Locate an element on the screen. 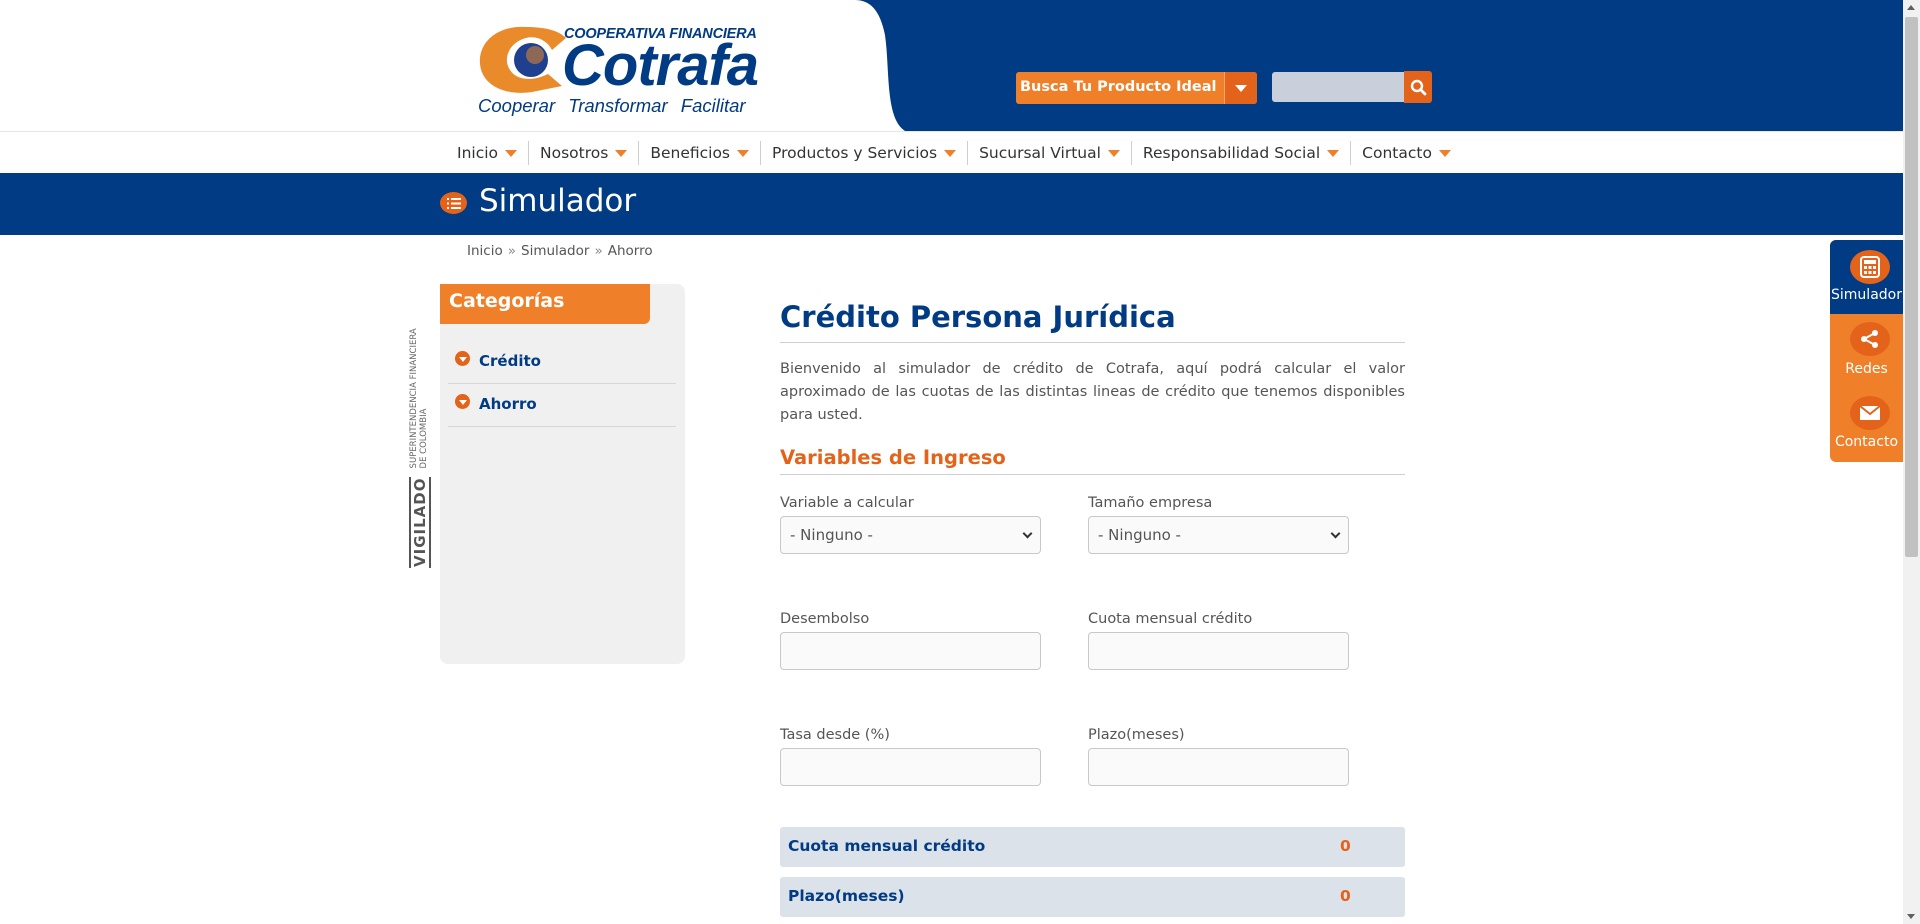 Image resolution: width=1920 pixels, height=924 pixels. nav-item-responsabilidad: Responsabilidad Social is located at coordinates (1242, 153).